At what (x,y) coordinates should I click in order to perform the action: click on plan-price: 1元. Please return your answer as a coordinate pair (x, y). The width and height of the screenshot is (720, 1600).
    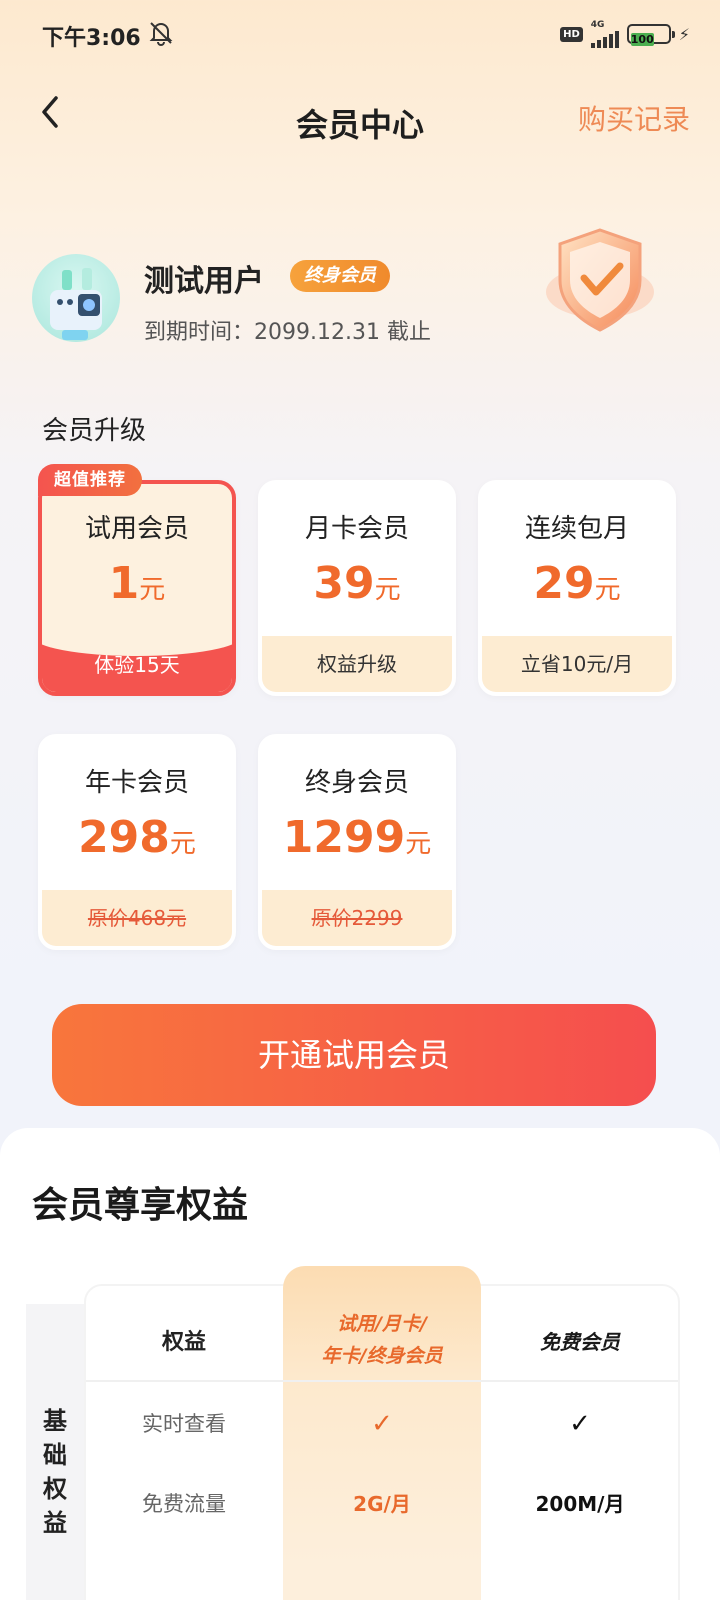
    Looking at the image, I should click on (137, 583).